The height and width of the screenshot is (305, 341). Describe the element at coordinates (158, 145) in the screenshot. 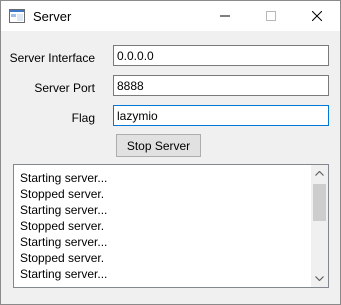

I see `stop-server-button: Stop Server` at that location.